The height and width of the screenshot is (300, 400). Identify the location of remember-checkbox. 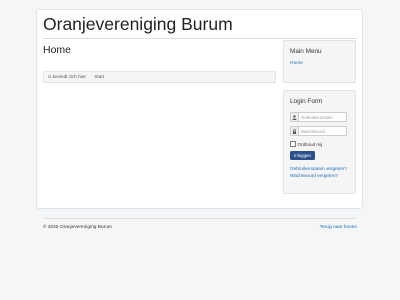
(293, 144).